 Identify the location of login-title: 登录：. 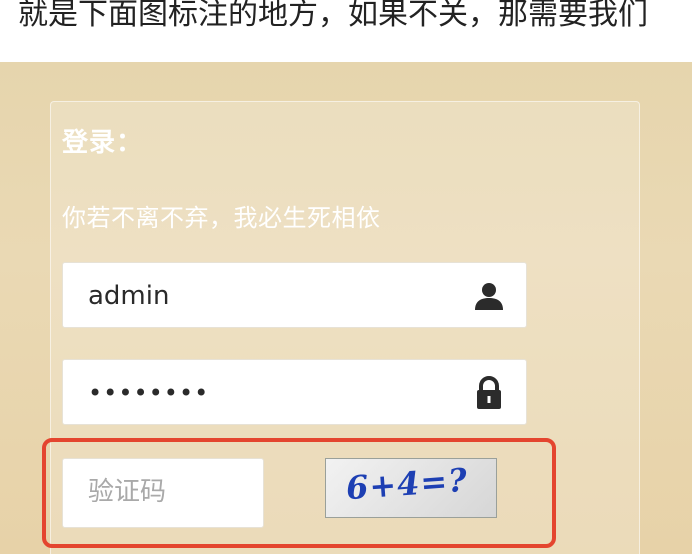
(103, 143).